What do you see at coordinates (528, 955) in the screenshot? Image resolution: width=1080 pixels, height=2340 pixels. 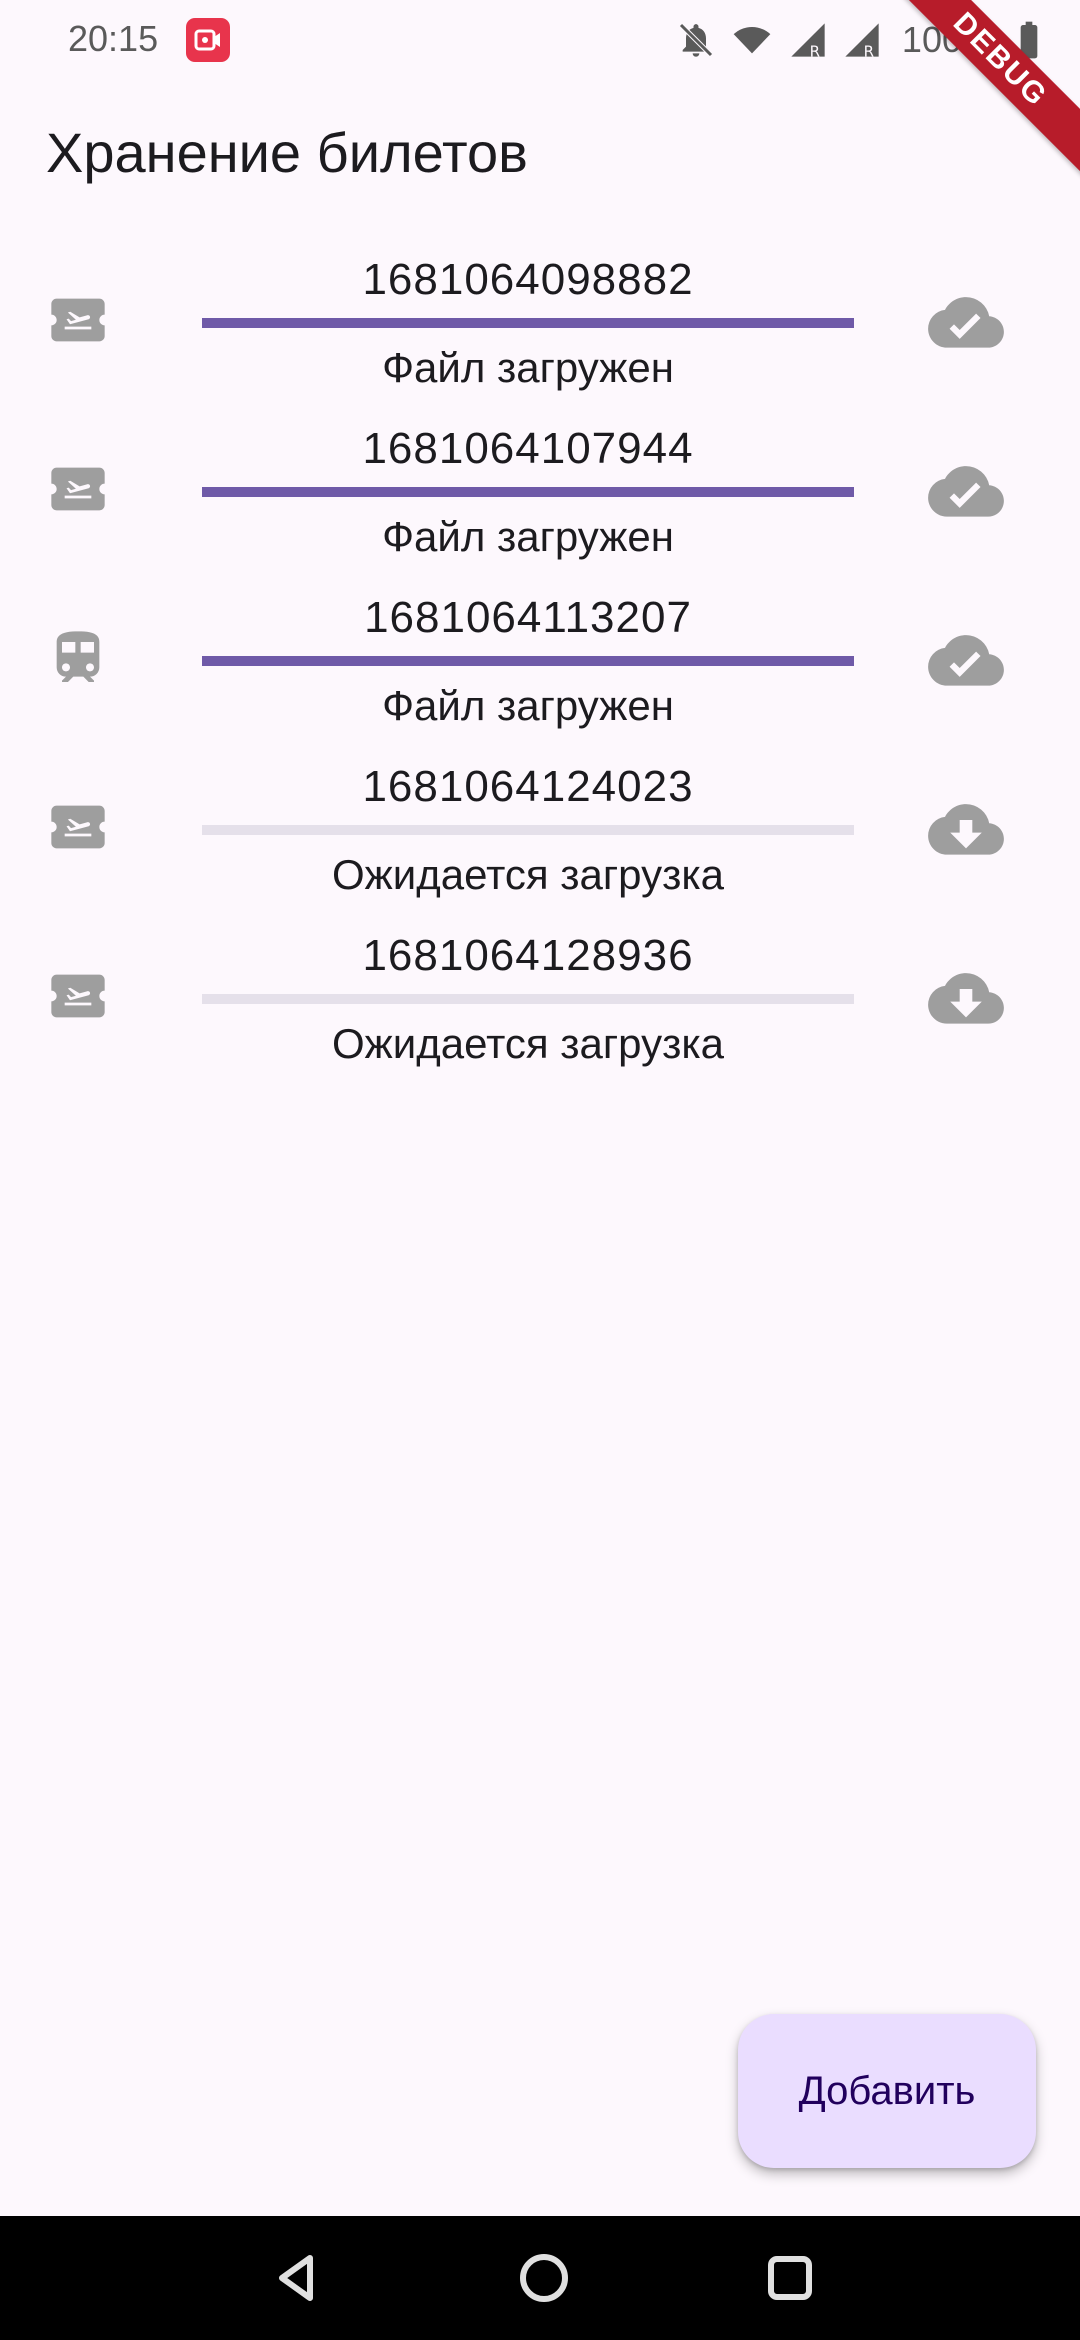 I see `ticket-number: 1681064128936` at bounding box center [528, 955].